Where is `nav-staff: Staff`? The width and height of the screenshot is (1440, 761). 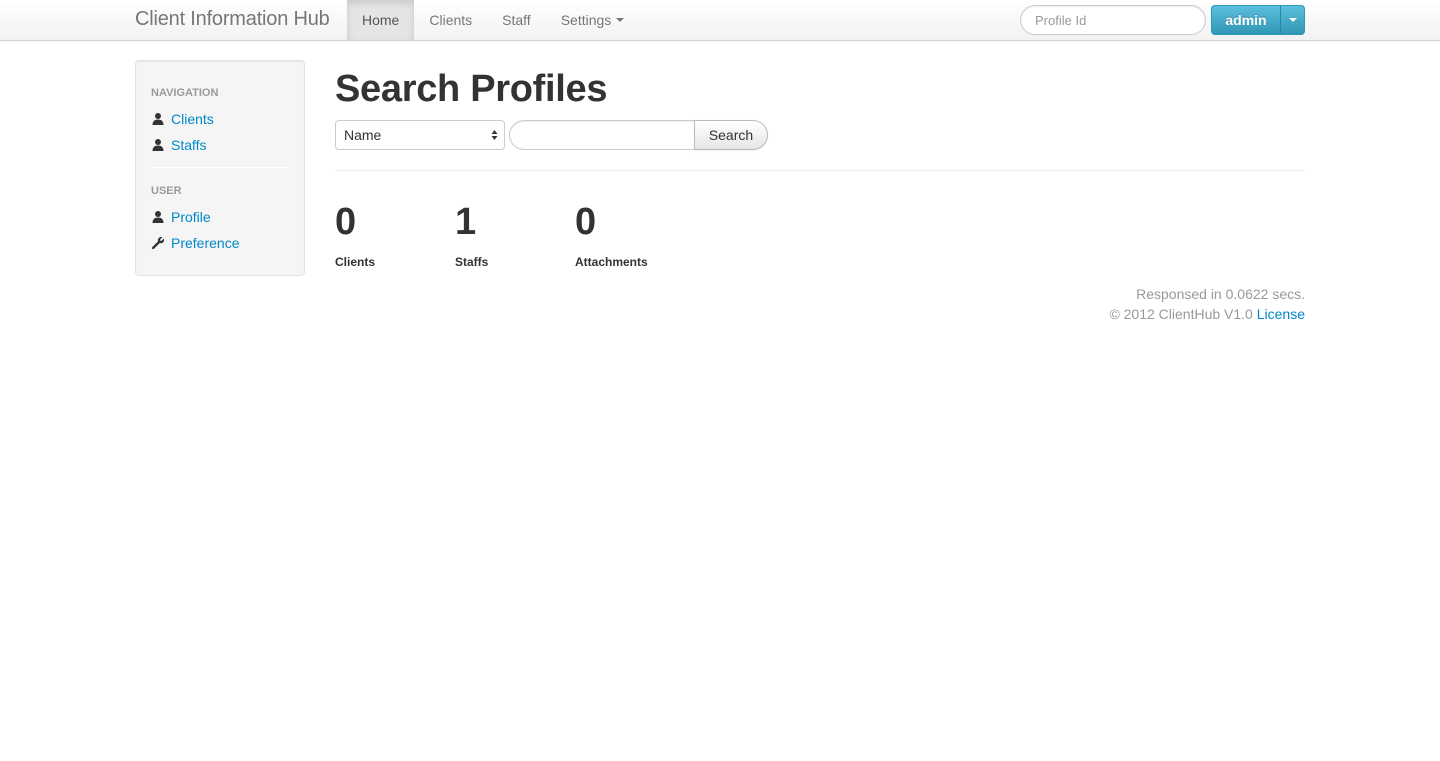 nav-staff: Staff is located at coordinates (516, 20).